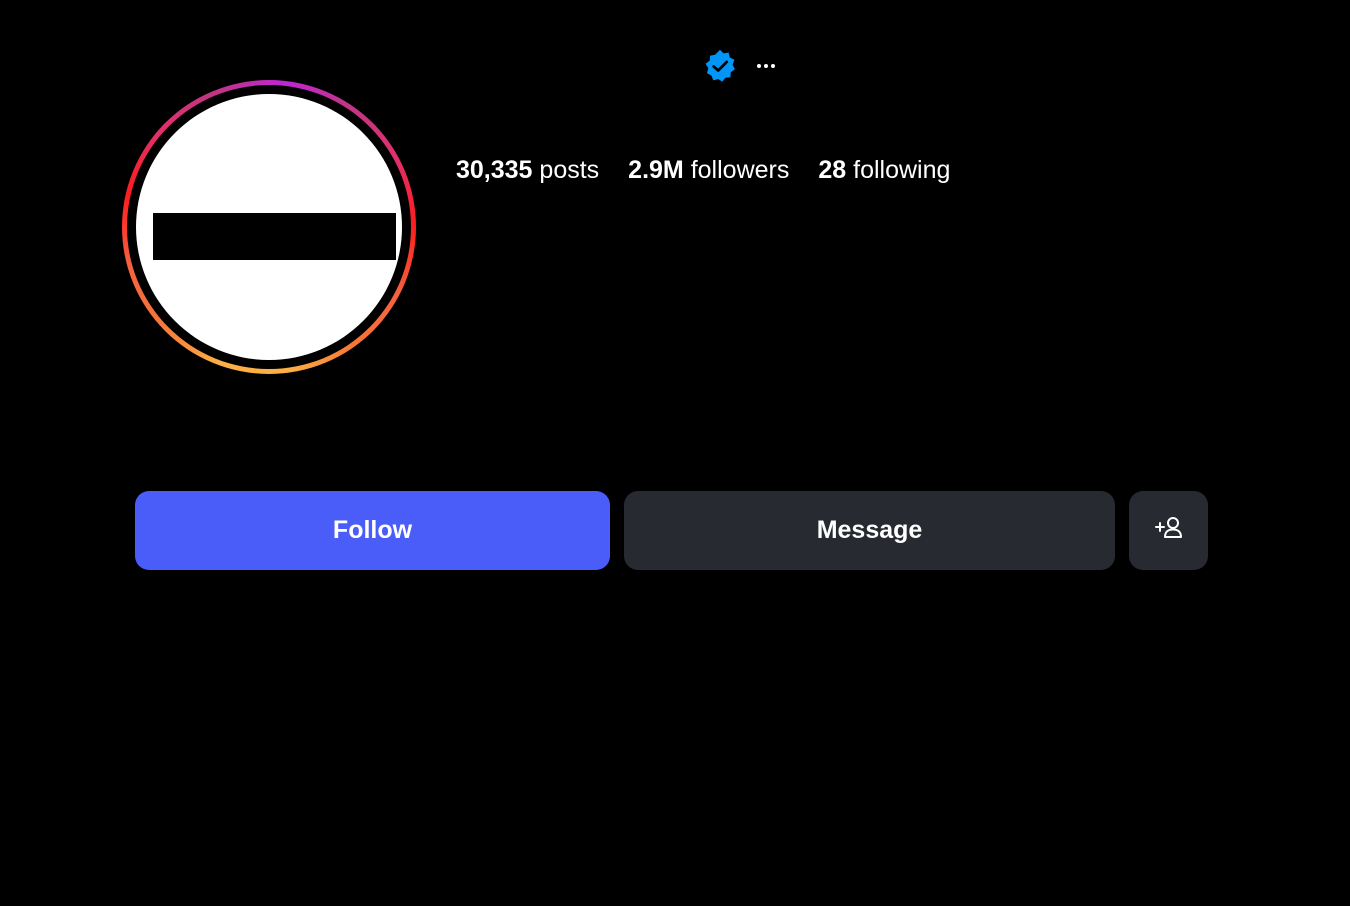  I want to click on avatar-redaction, so click(274, 236).